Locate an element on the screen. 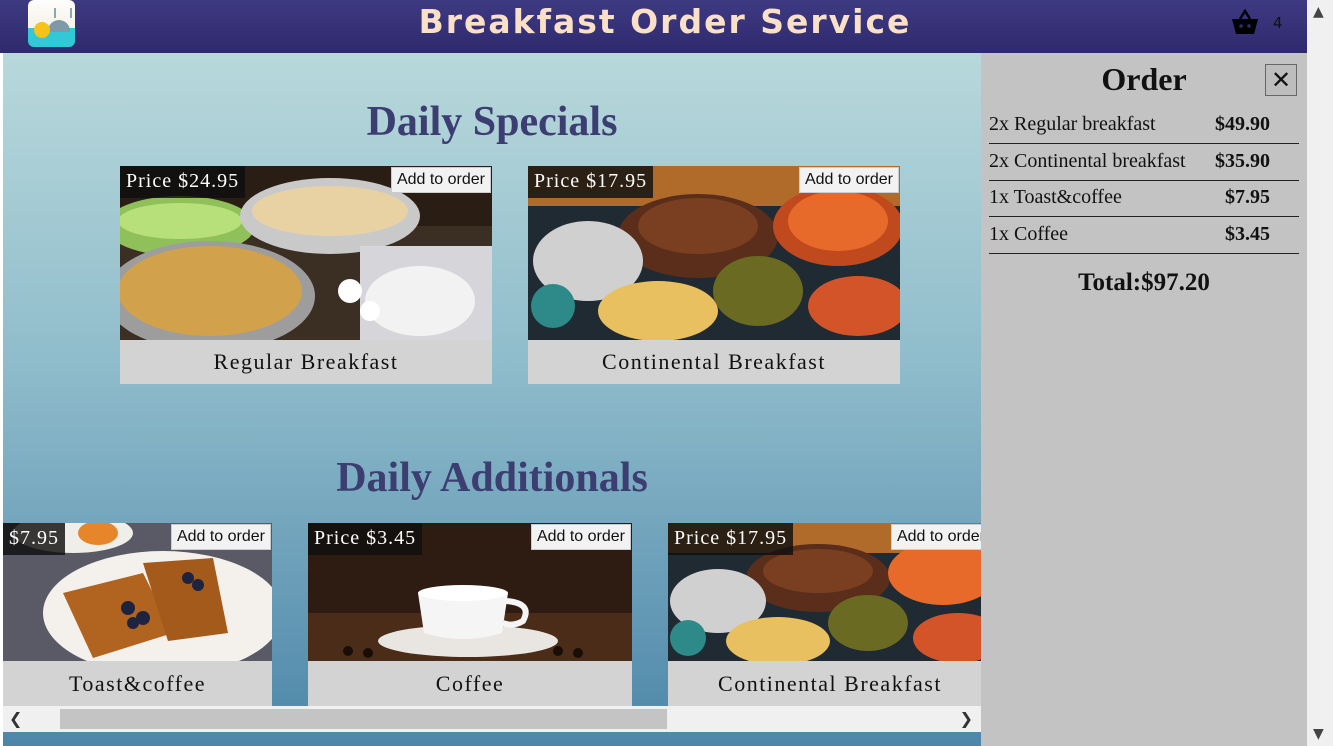 Image resolution: width=1333 pixels, height=746 pixels. order-item: 2x Regular breakfast is located at coordinates (1072, 124).